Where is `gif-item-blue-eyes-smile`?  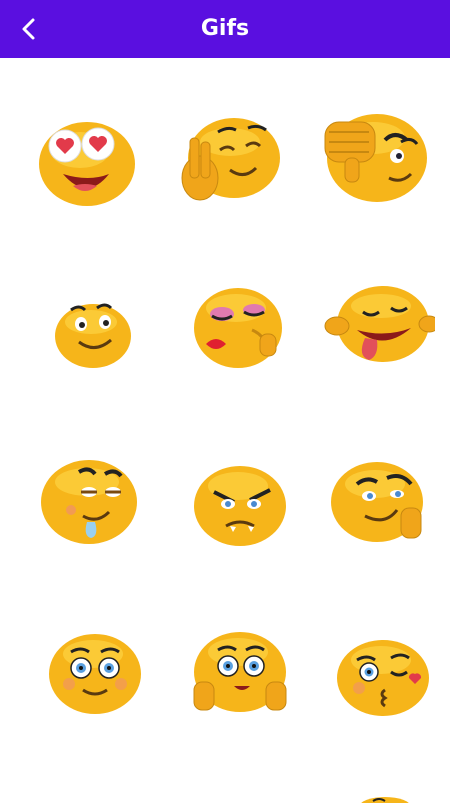
gif-item-blue-eyes-smile is located at coordinates (85, 673).